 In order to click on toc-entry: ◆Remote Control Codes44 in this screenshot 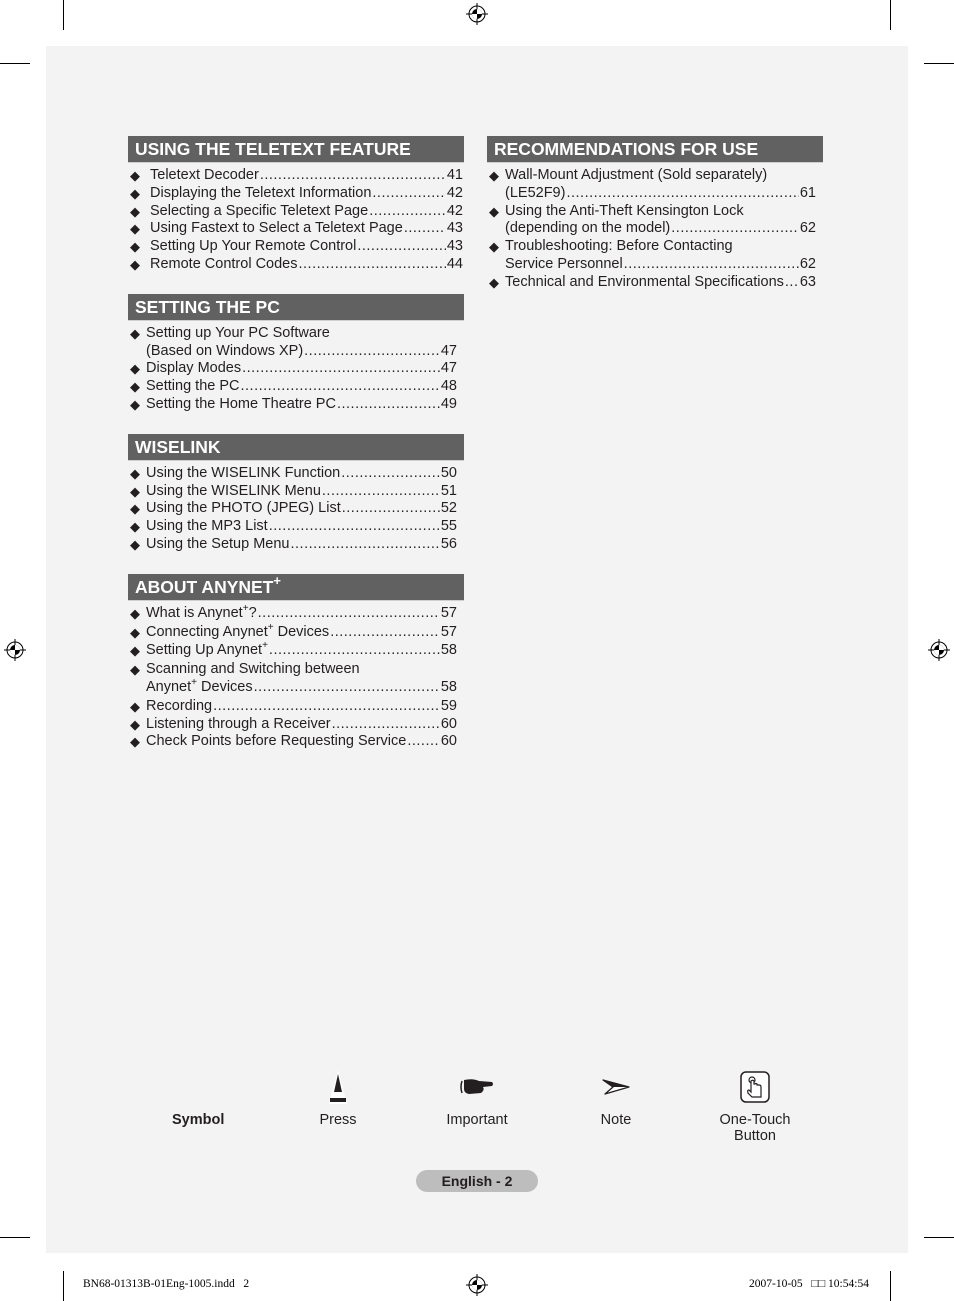, I will do `click(296, 265)`.